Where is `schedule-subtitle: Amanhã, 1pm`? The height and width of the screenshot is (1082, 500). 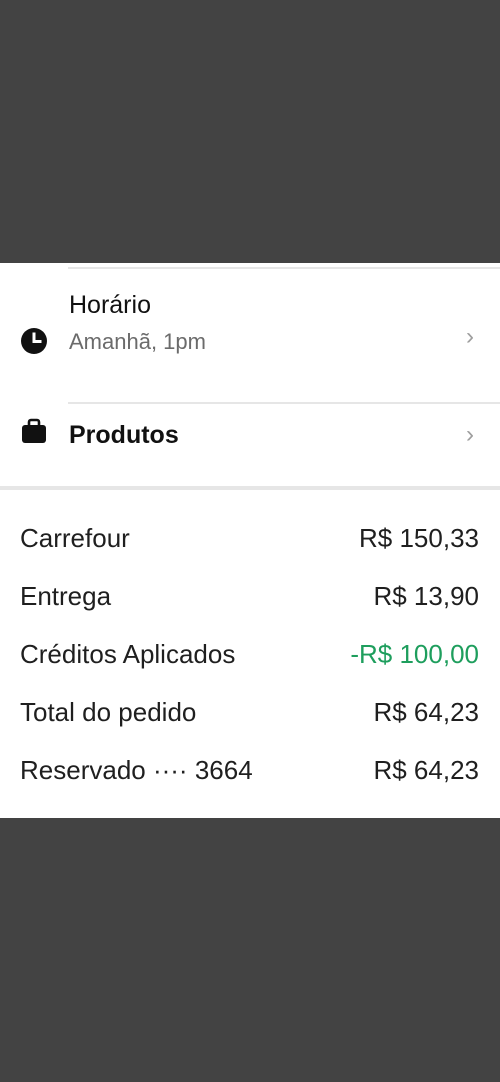
schedule-subtitle: Amanhã, 1pm is located at coordinates (137, 341).